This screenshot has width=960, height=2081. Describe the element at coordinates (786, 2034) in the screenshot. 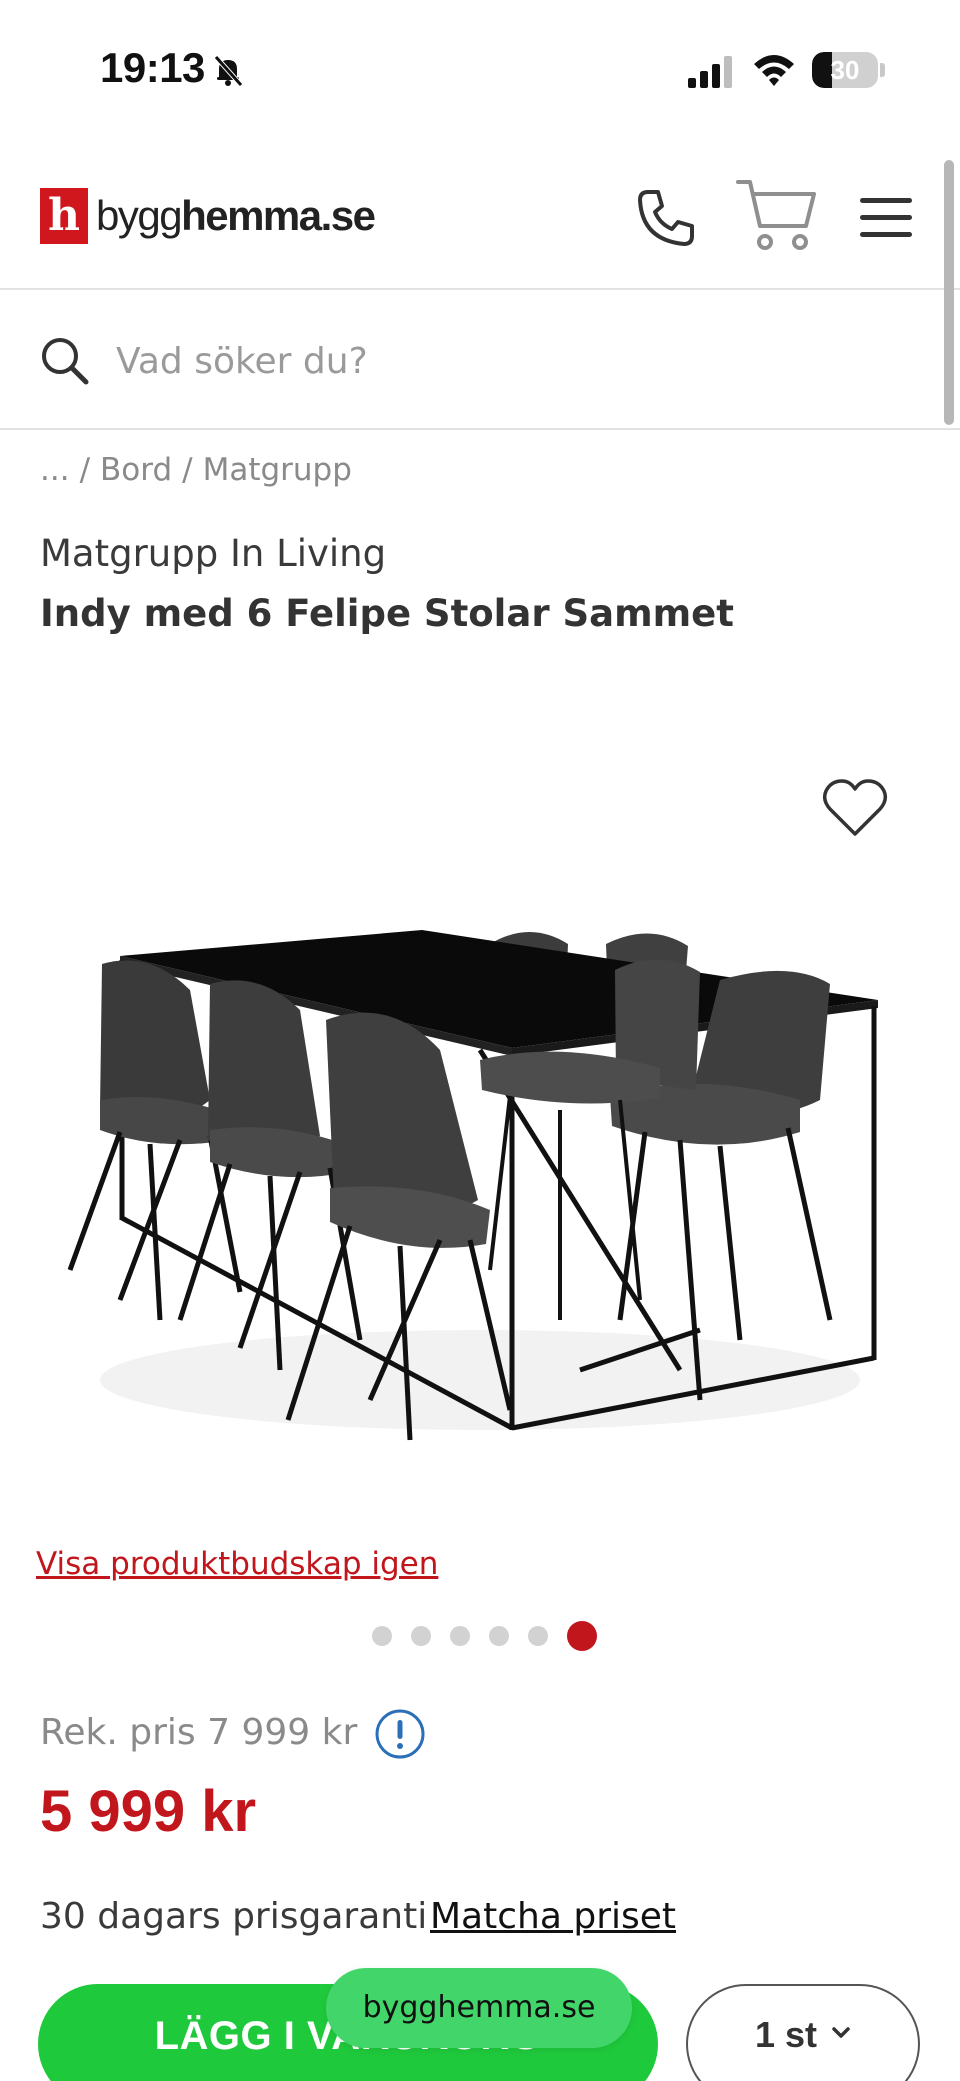

I see `quantity-value: 1 st` at that location.